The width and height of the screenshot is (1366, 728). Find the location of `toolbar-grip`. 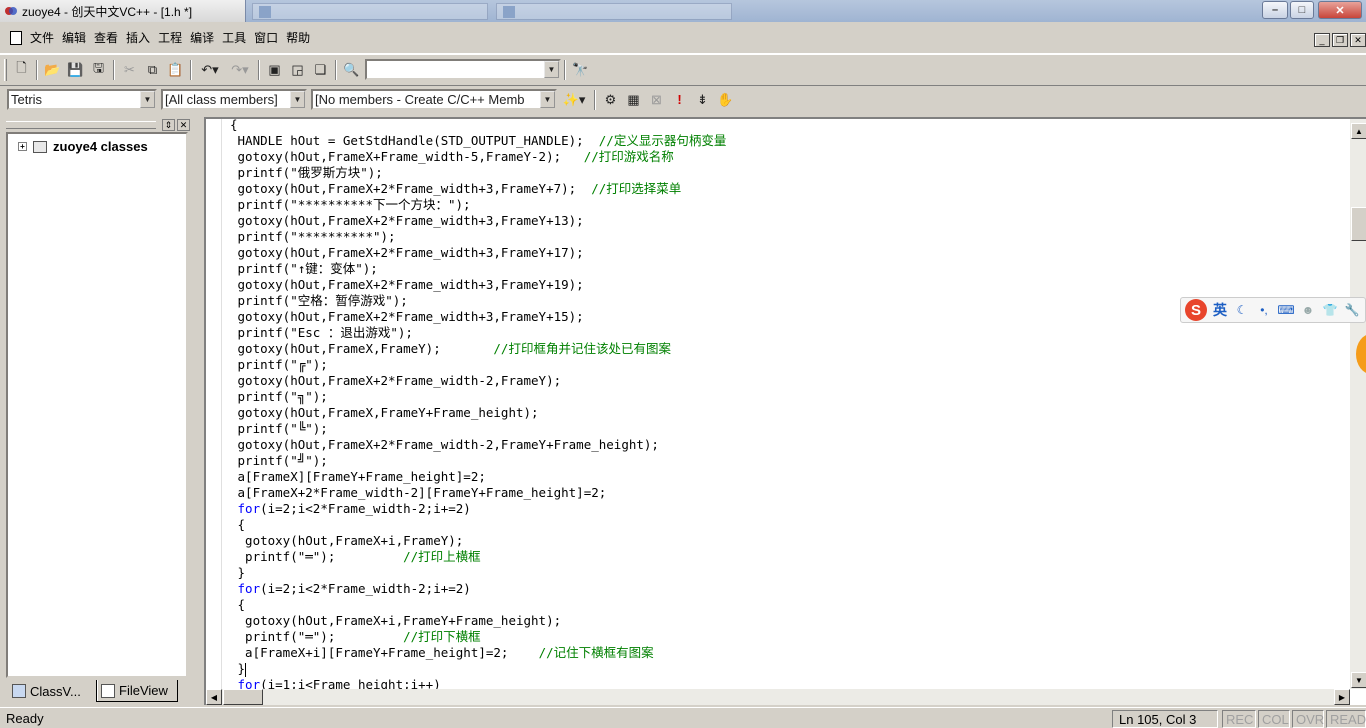

toolbar-grip is located at coordinates (5, 69).